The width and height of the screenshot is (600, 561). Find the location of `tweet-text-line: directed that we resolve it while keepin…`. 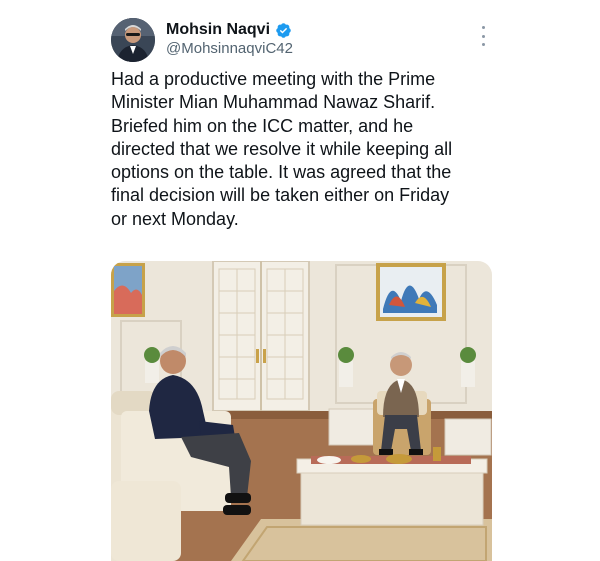

tweet-text-line: directed that we resolve it while keepin… is located at coordinates (282, 148).